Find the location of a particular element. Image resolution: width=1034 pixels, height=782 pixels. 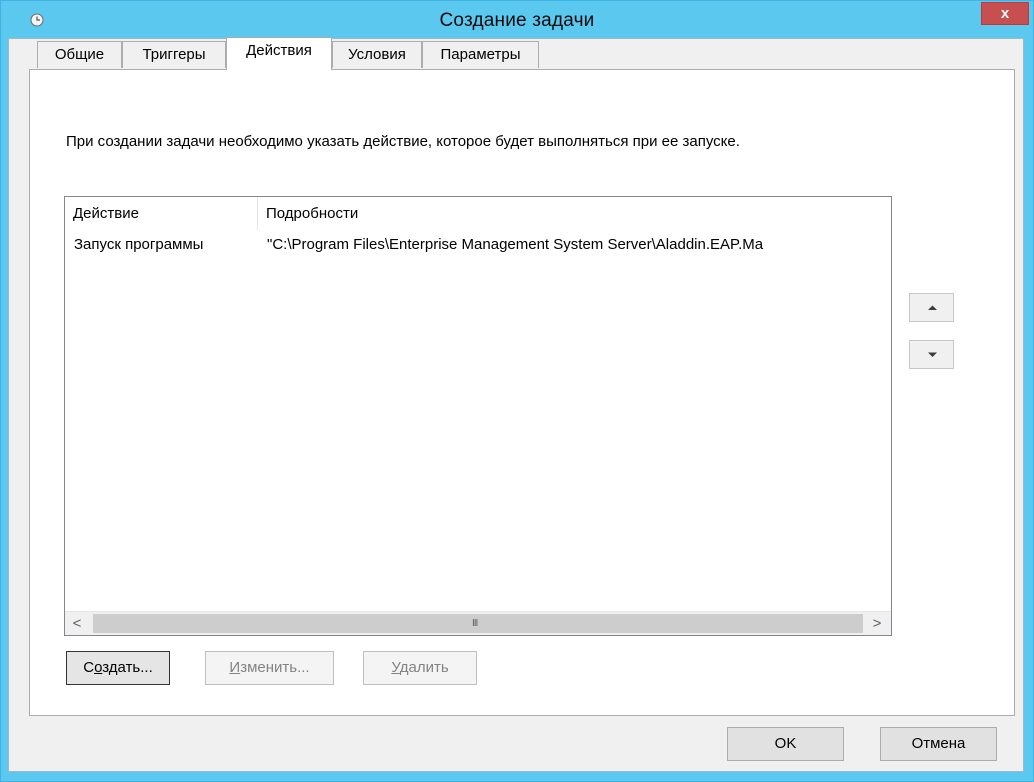

scrollbar-thumb: III is located at coordinates (478, 623).